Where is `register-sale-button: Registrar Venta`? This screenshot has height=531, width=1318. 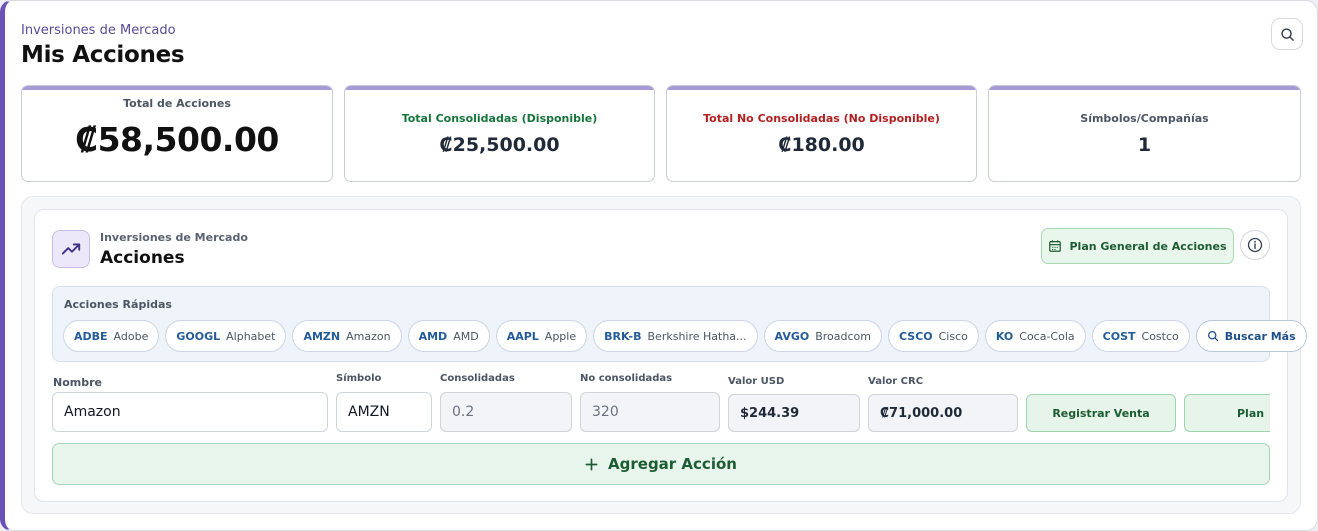 register-sale-button: Registrar Venta is located at coordinates (1101, 413).